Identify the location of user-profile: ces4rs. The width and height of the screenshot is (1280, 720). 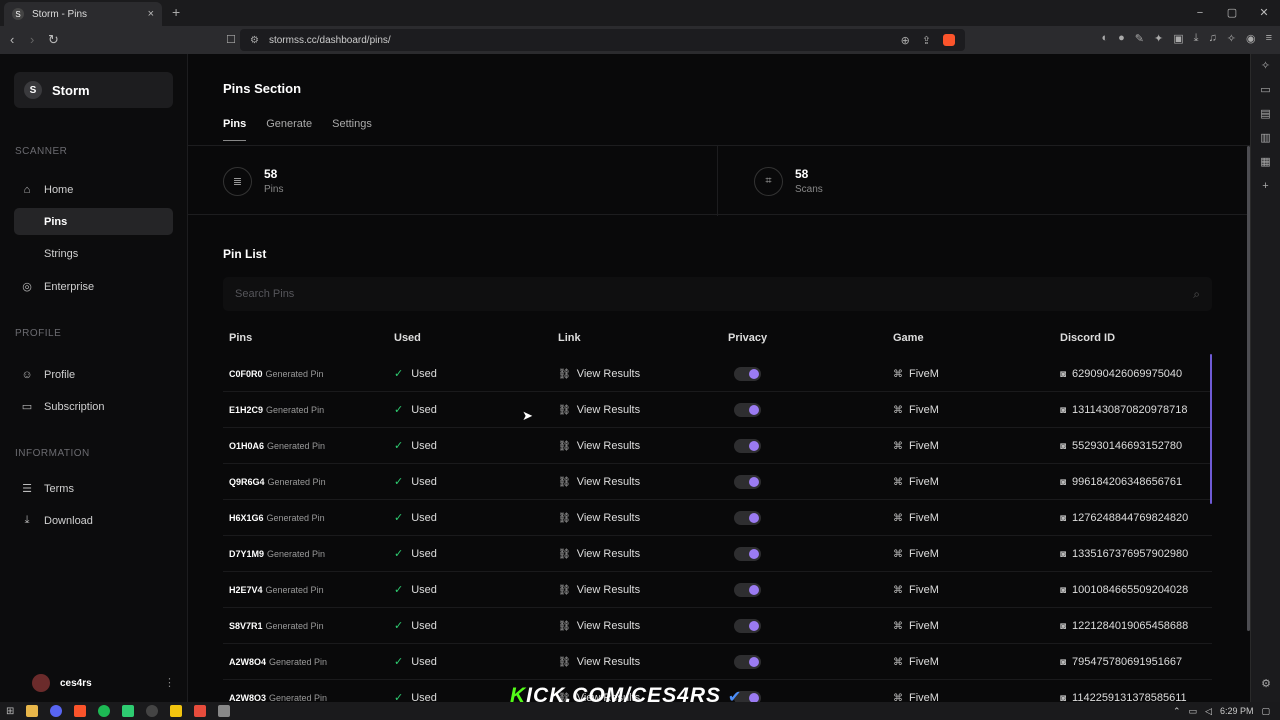
(62, 683).